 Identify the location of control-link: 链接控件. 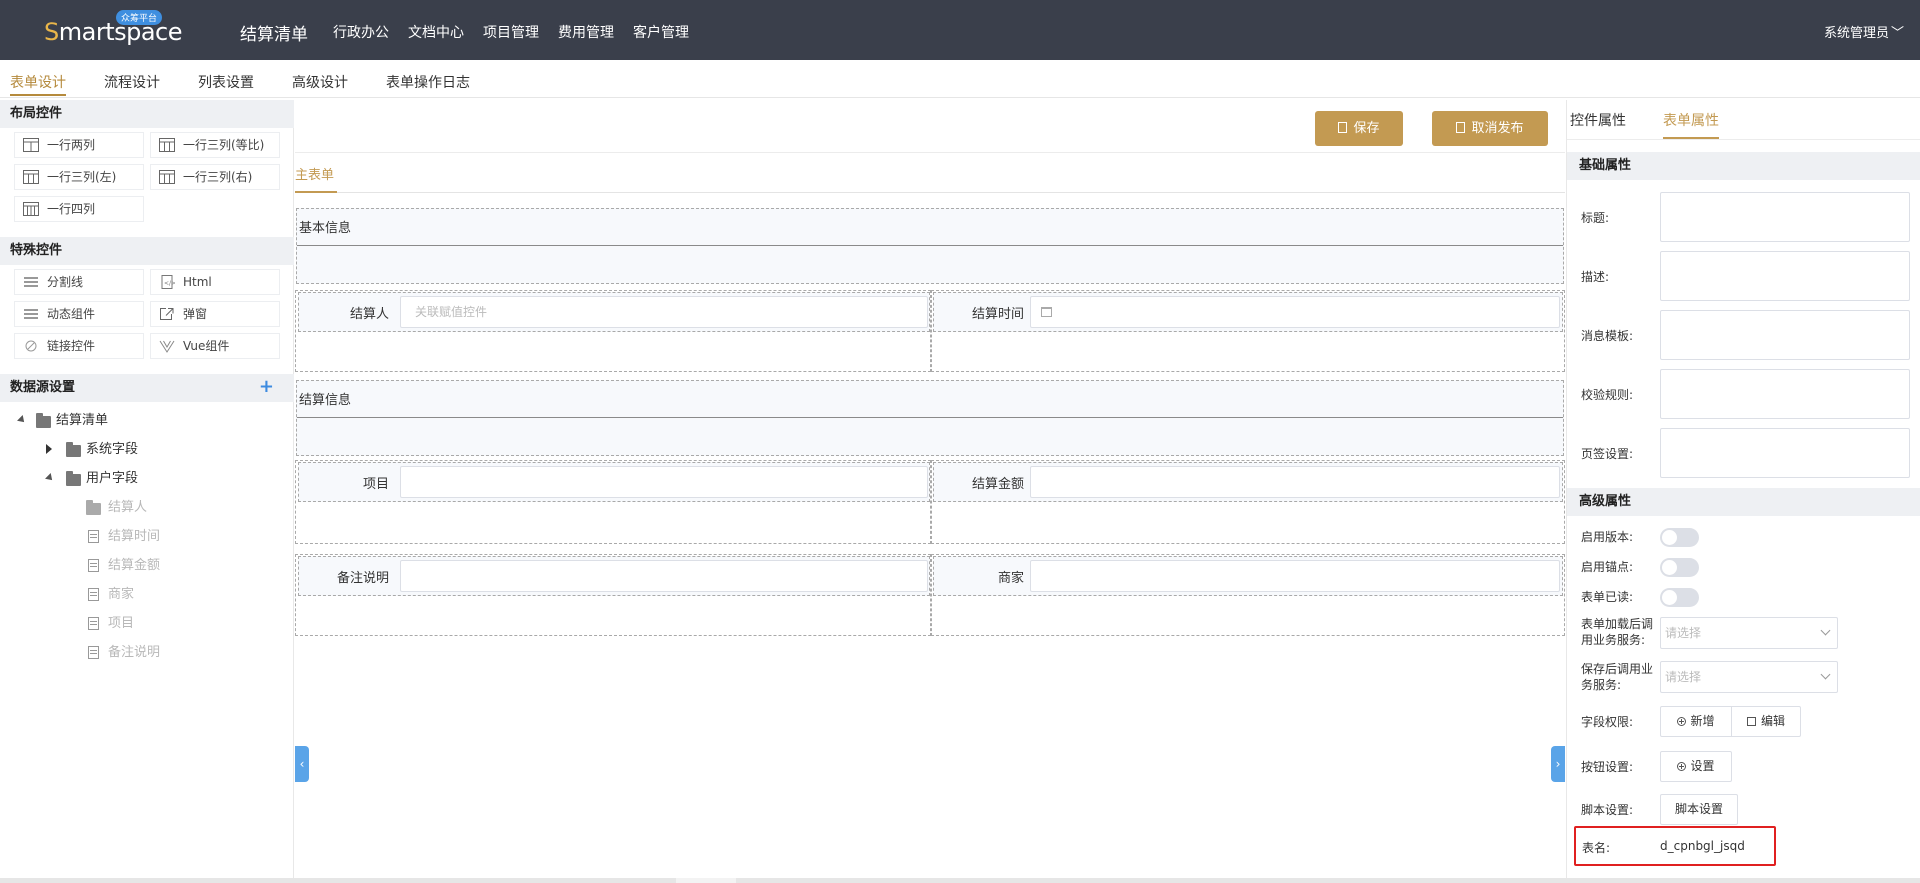
(79, 346).